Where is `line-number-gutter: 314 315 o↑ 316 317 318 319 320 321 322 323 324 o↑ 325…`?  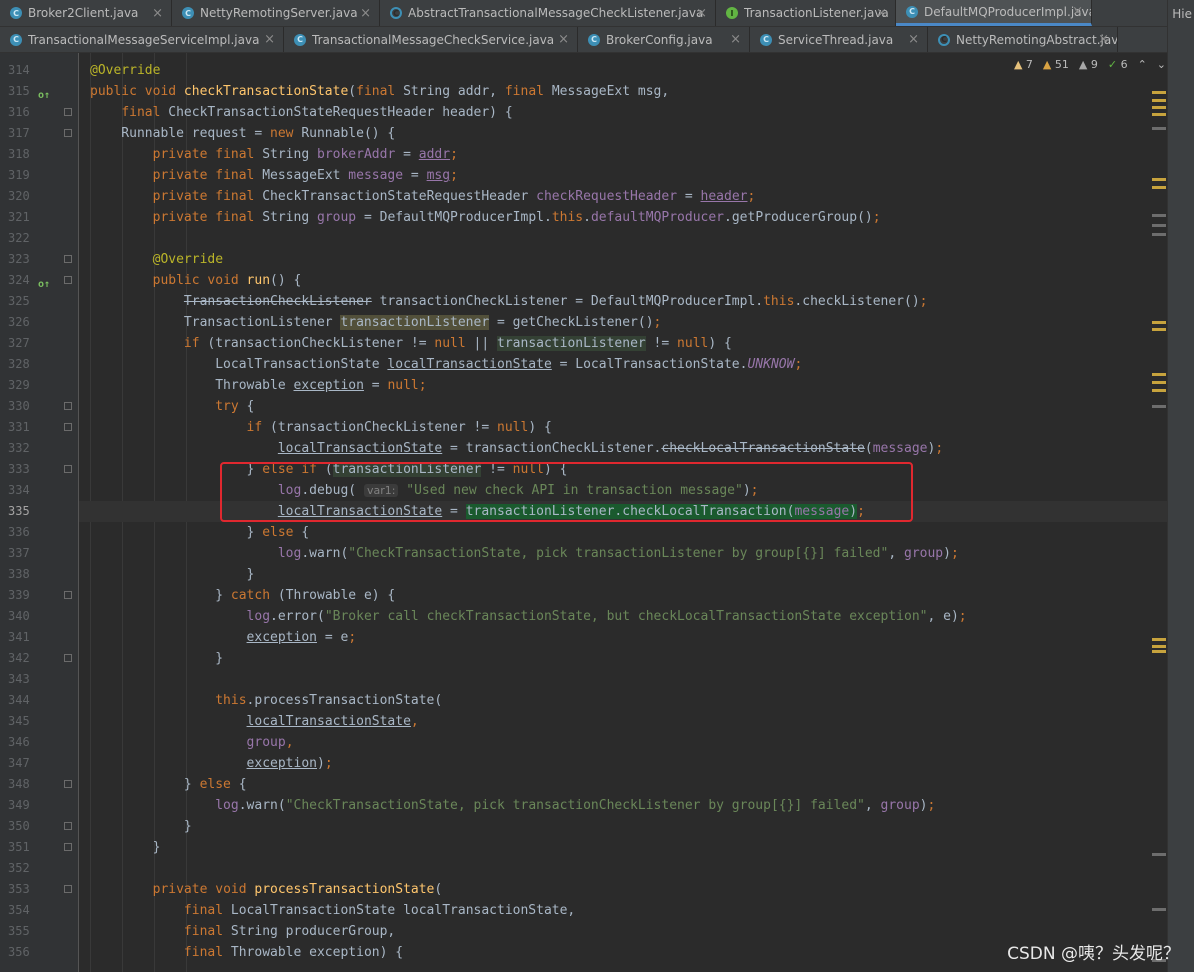 line-number-gutter: 314 315 o↑ 316 317 318 319 320 321 322 323 324 o↑ 325… is located at coordinates (39, 512).